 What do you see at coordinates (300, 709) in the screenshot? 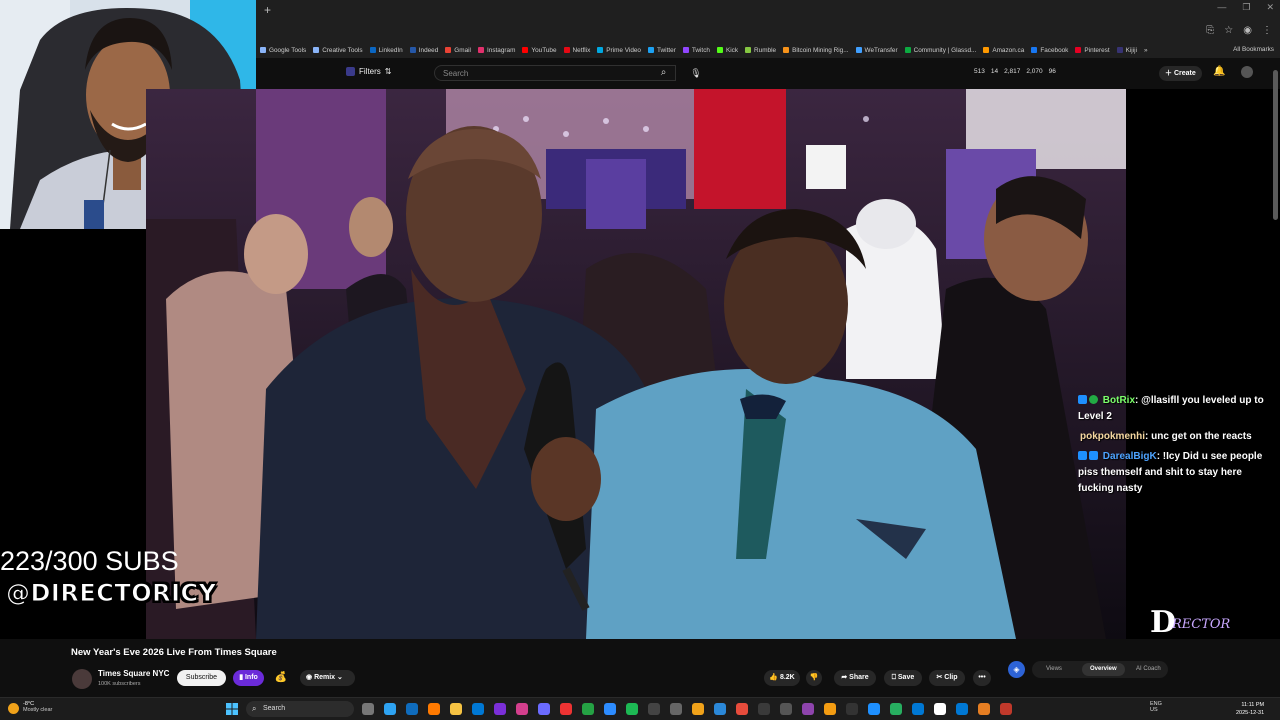
I see `taskbar-search-input: ⌕ Search` at bounding box center [300, 709].